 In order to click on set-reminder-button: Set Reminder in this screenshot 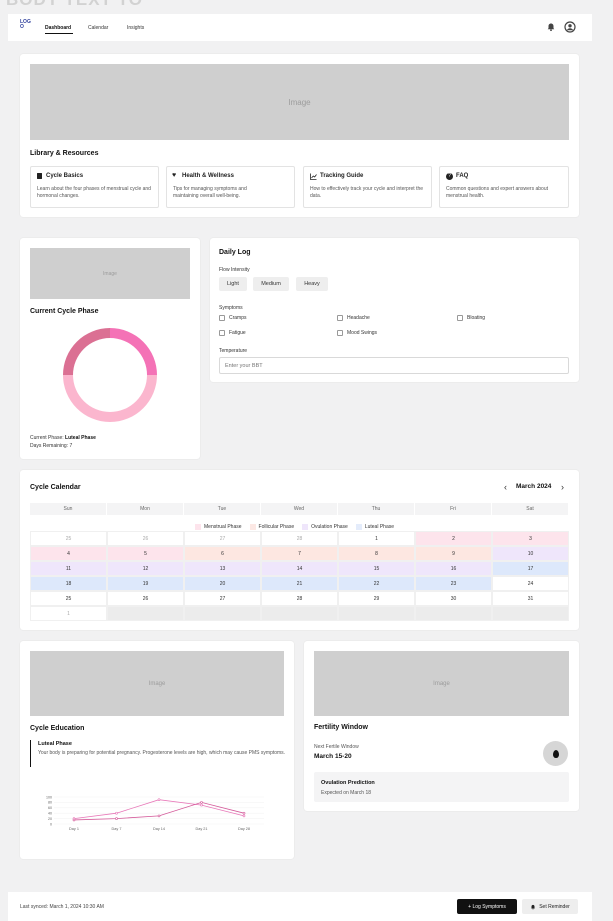, I will do `click(550, 906)`.